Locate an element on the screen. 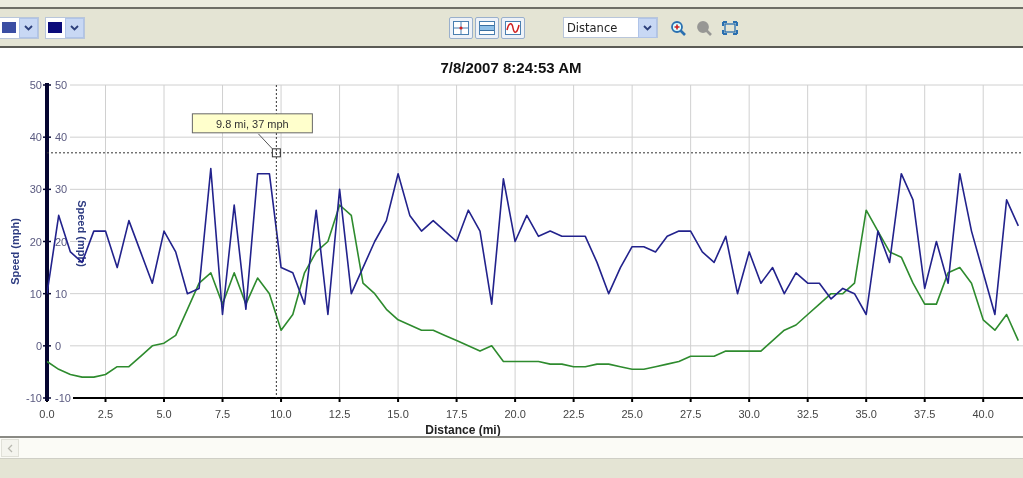 This screenshot has height=478, width=1023. axis-tick-label: 27.5 is located at coordinates (690, 414).